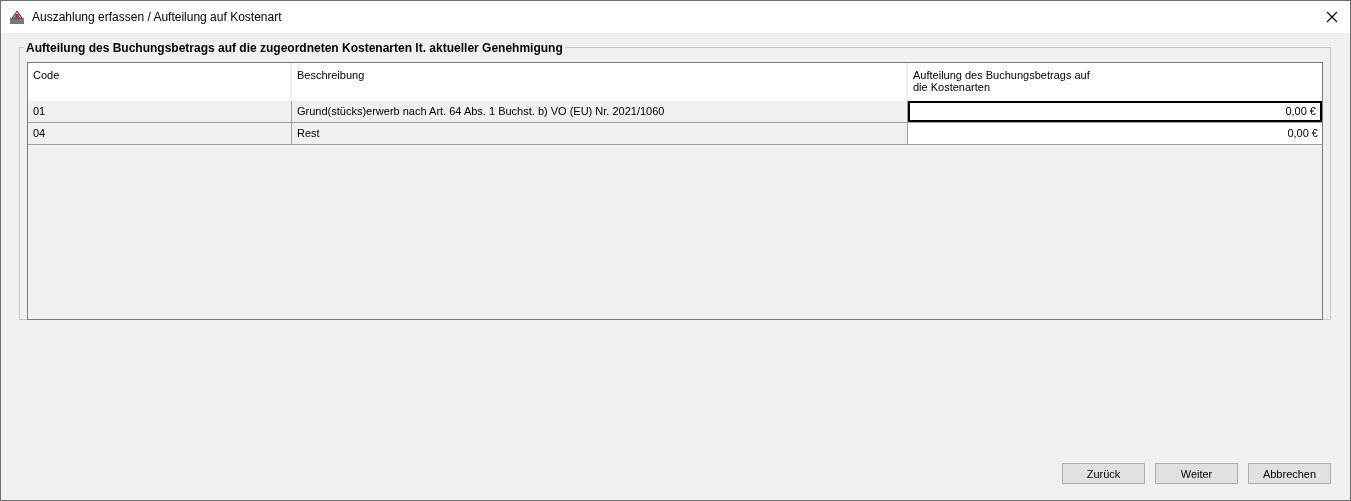  What do you see at coordinates (1289, 473) in the screenshot?
I see `dialog-button: Abbrechen` at bounding box center [1289, 473].